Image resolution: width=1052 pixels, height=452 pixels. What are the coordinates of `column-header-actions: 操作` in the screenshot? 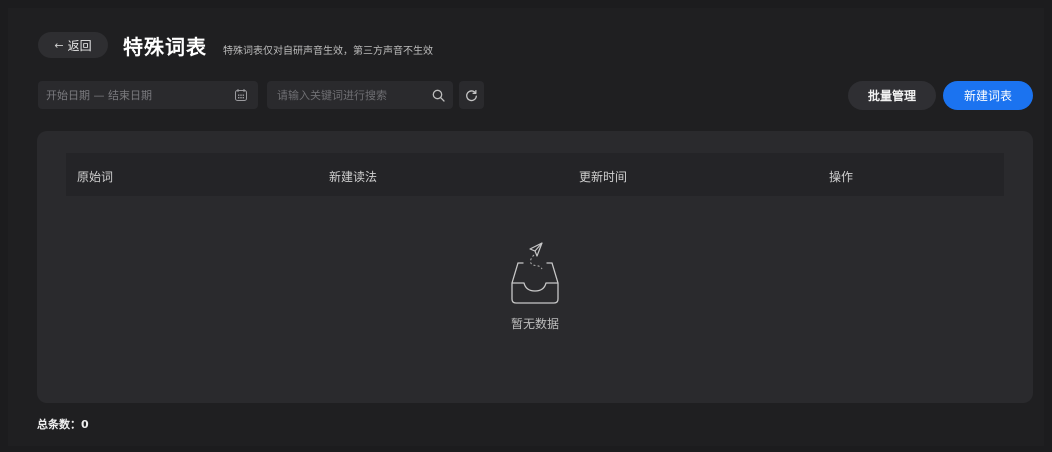 It's located at (841, 177).